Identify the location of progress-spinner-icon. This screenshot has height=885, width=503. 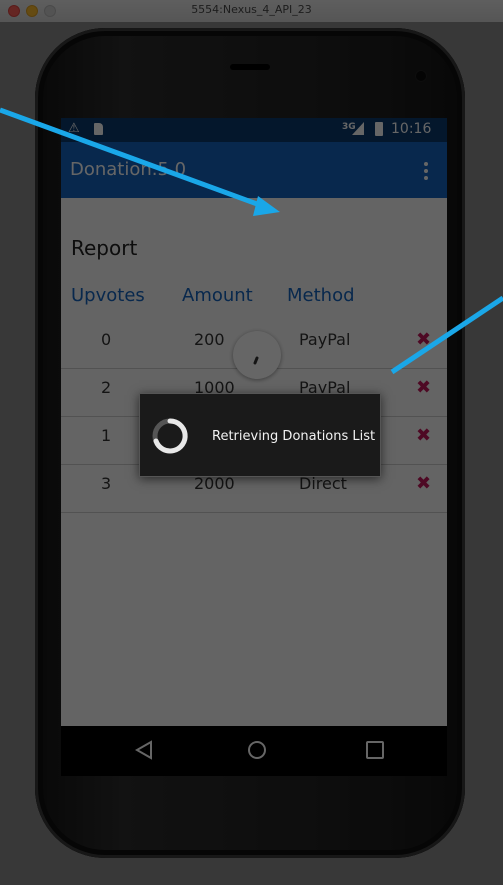
(170, 436).